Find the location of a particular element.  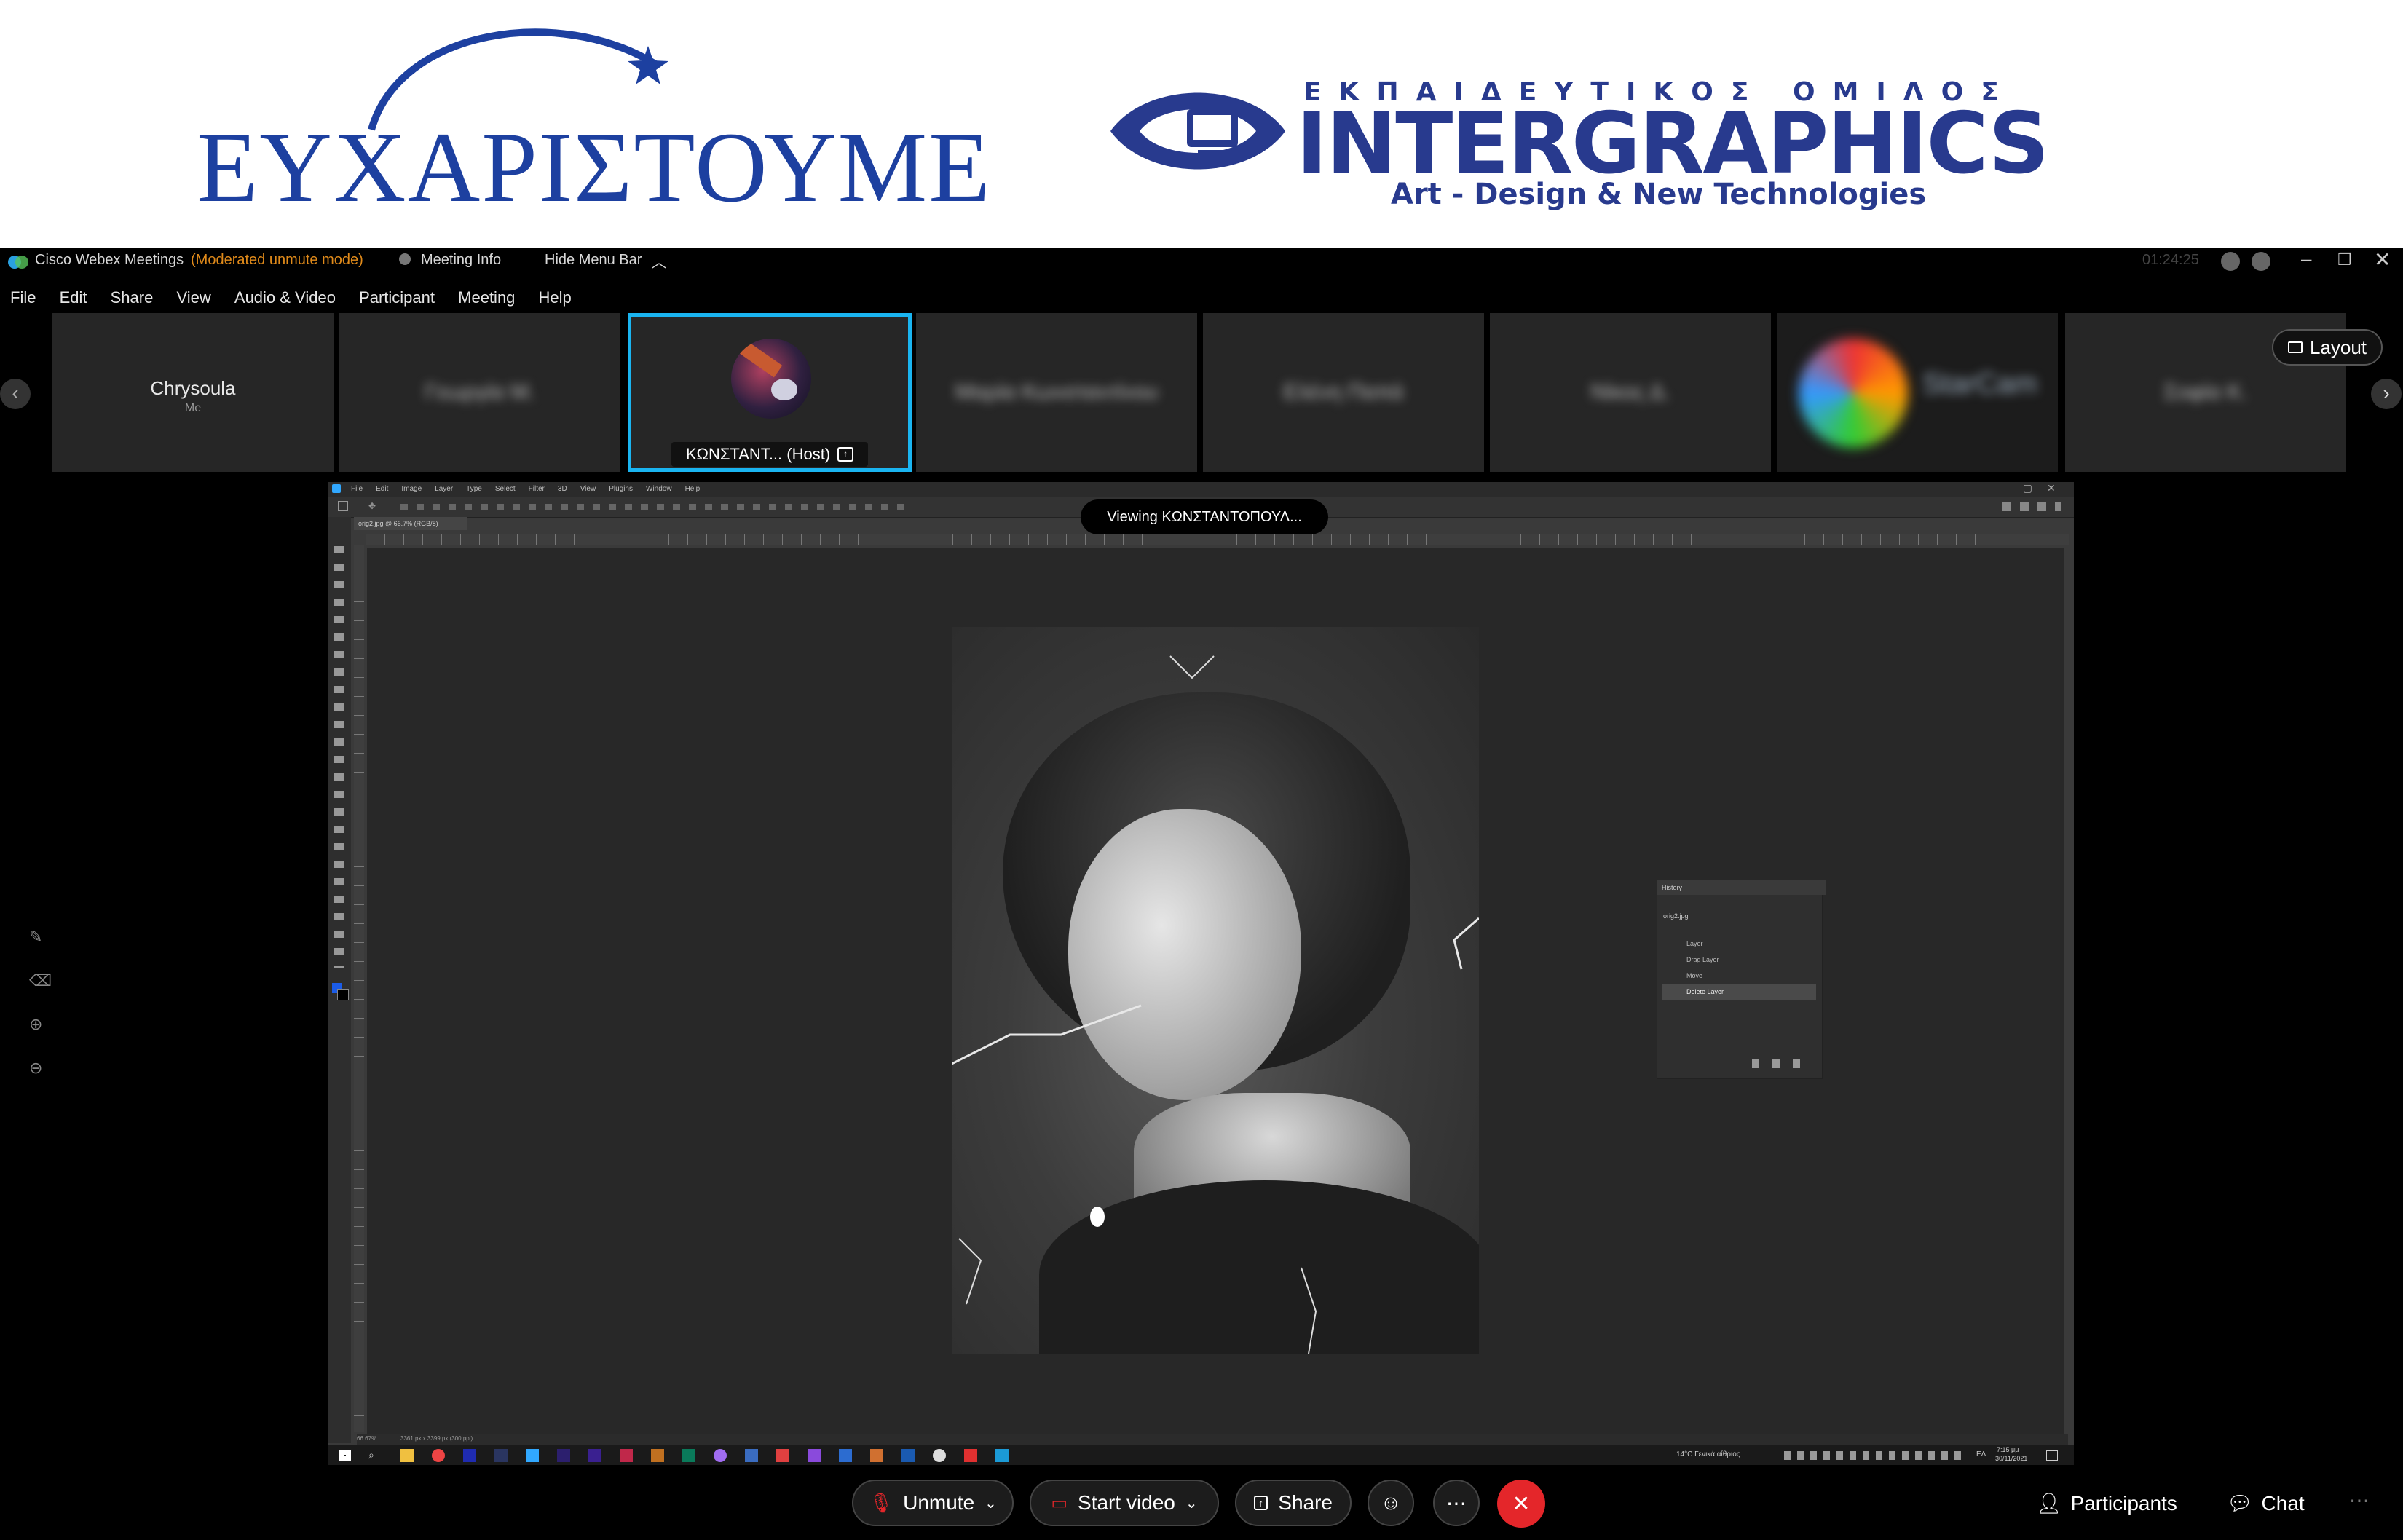

search-icon: ⌕ is located at coordinates (371, 1455).